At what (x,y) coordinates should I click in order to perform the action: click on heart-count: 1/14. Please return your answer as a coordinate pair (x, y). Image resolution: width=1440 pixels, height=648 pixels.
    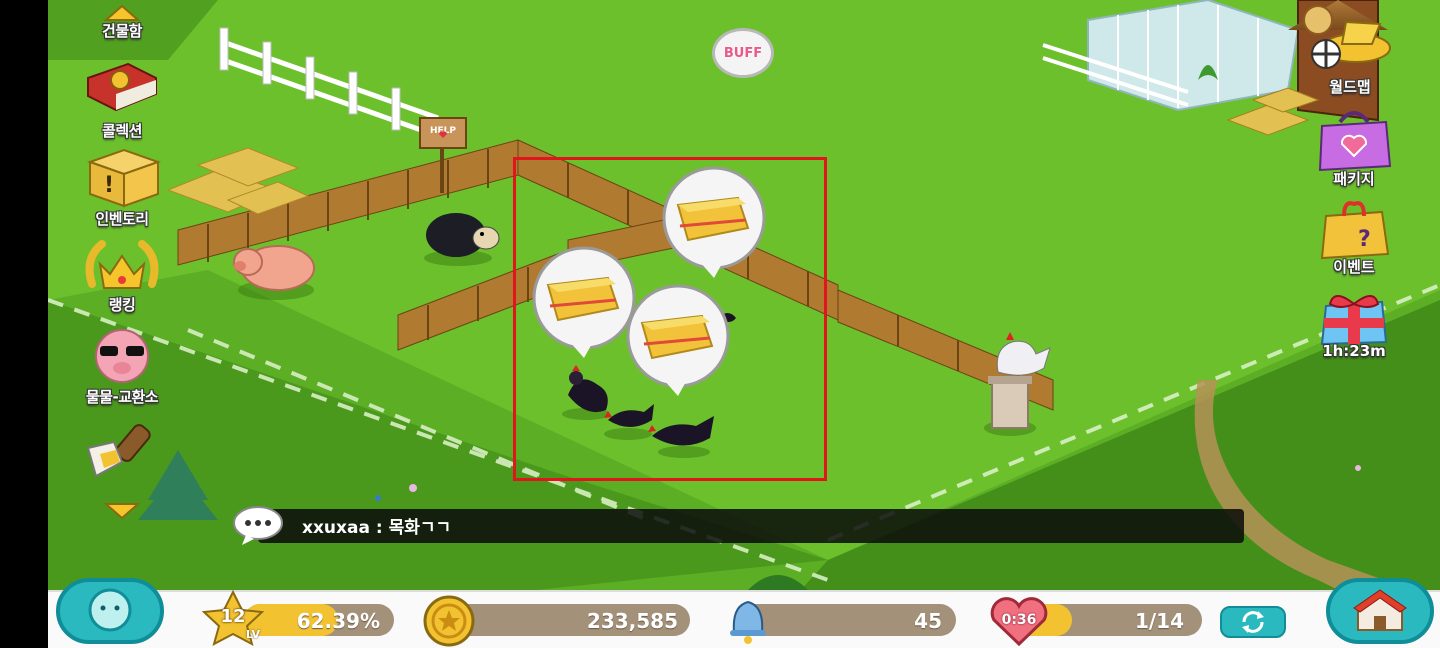
    Looking at the image, I should click on (1159, 621).